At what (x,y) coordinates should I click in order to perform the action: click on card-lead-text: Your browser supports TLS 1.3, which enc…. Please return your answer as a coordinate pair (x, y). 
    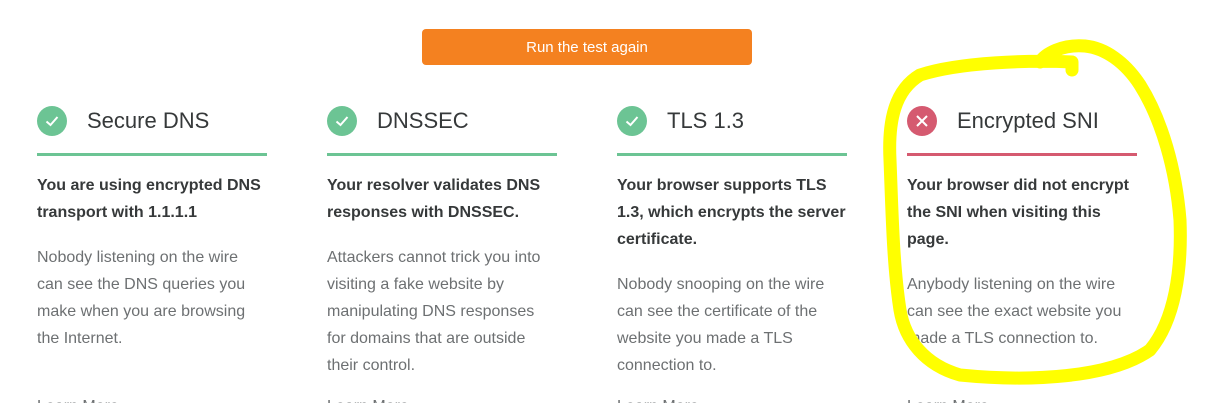
    Looking at the image, I should click on (731, 212).